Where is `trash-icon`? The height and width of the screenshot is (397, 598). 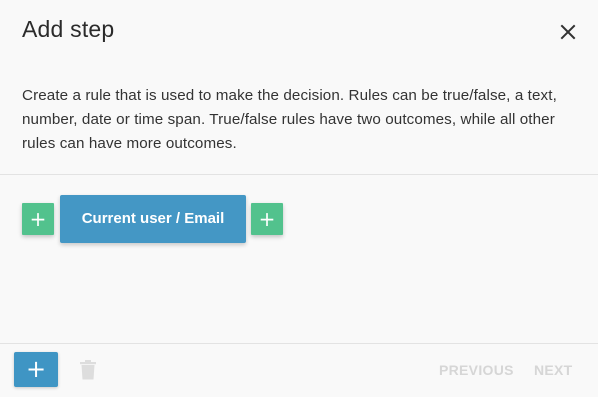 trash-icon is located at coordinates (88, 370).